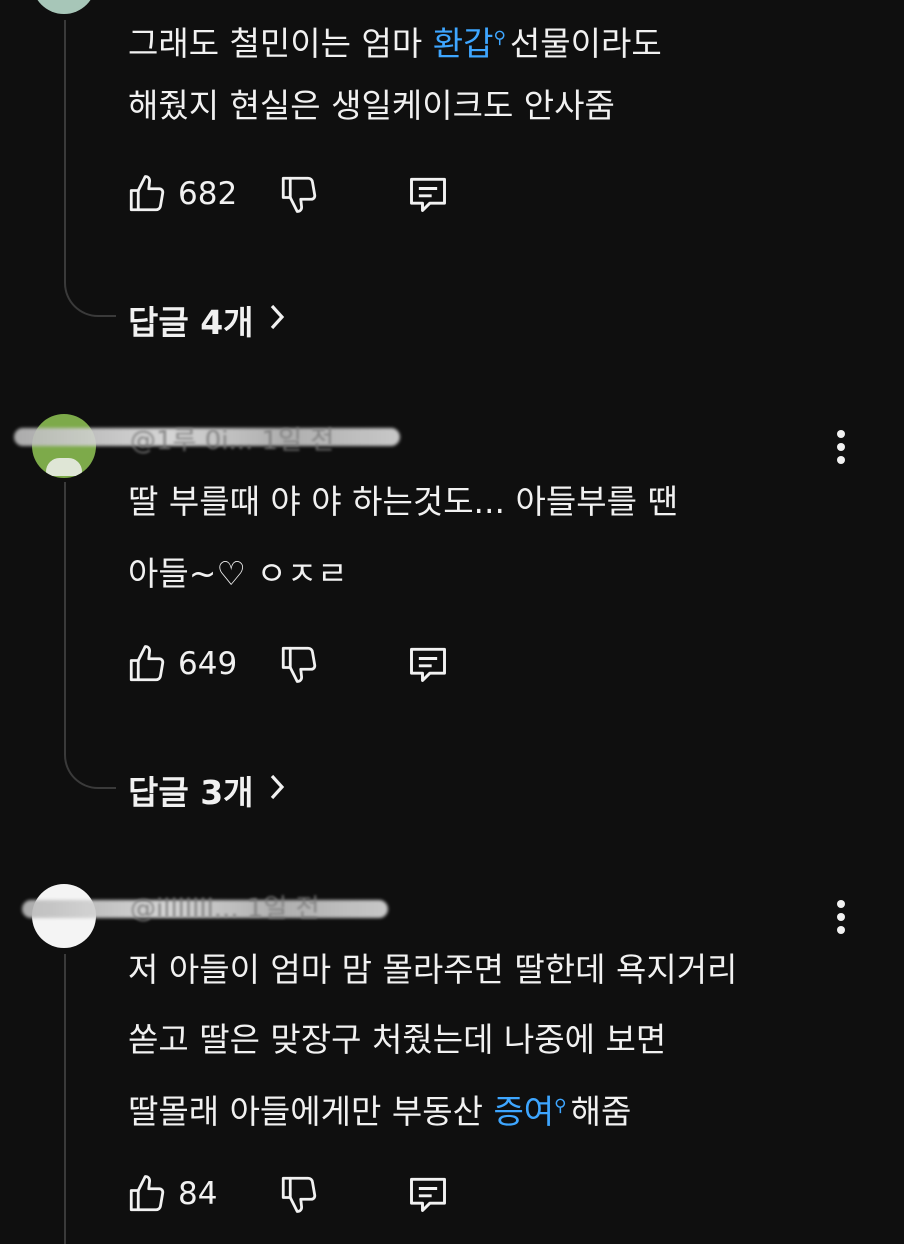 The width and height of the screenshot is (904, 1244). I want to click on view-replies-button: 답글 3개, so click(207, 790).